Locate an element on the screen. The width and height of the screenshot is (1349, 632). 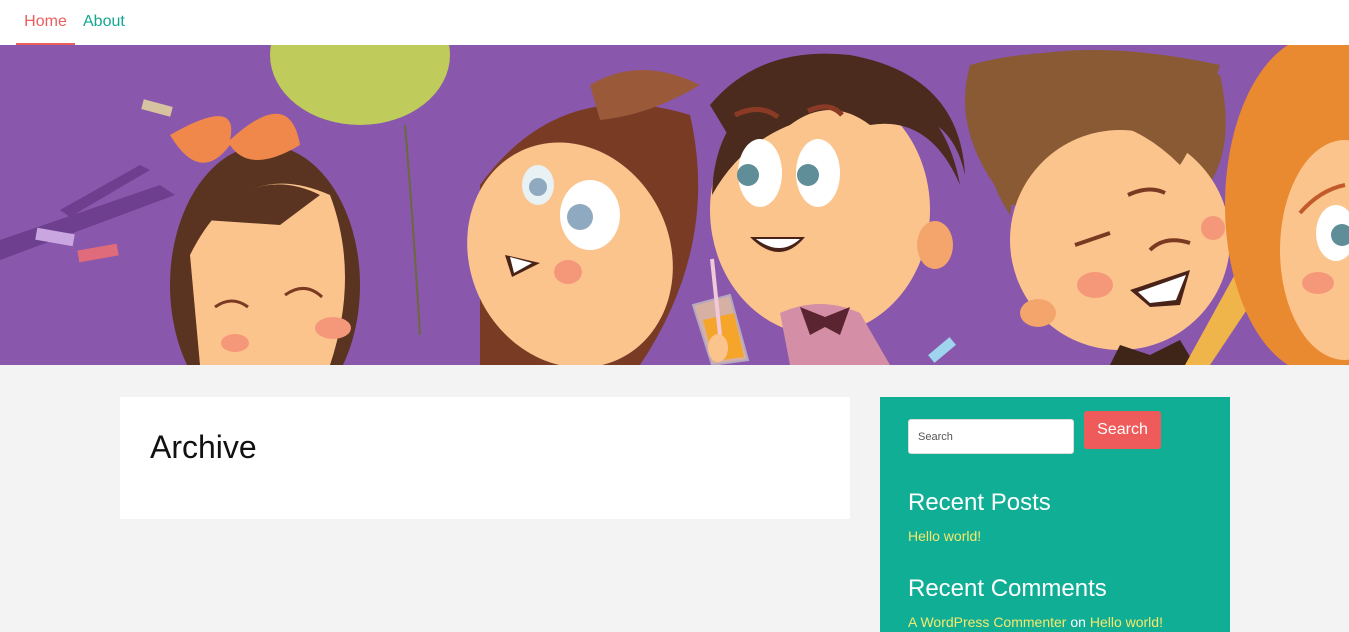
page-title: Archive is located at coordinates (203, 447).